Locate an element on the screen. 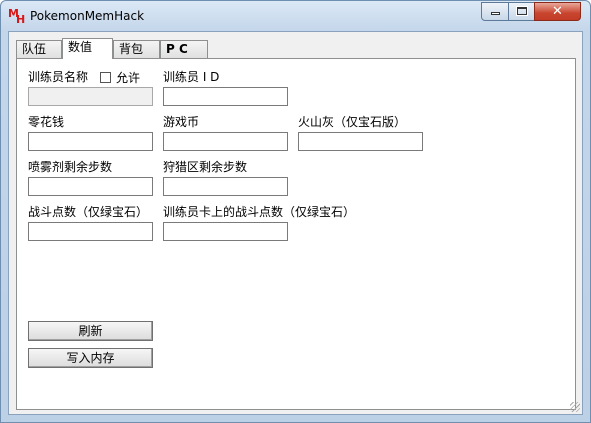  coins-label: 游戏币 is located at coordinates (181, 122).